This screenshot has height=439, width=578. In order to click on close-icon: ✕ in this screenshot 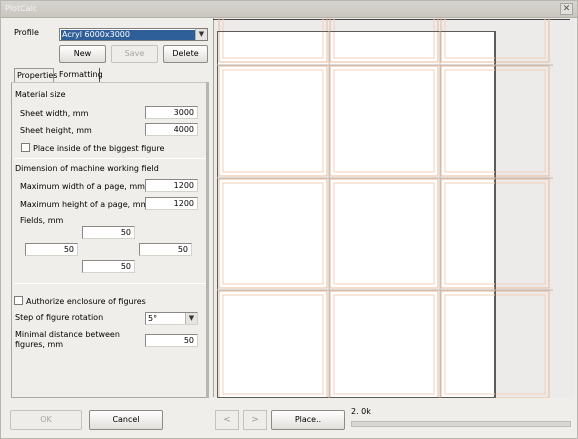, I will do `click(566, 9)`.